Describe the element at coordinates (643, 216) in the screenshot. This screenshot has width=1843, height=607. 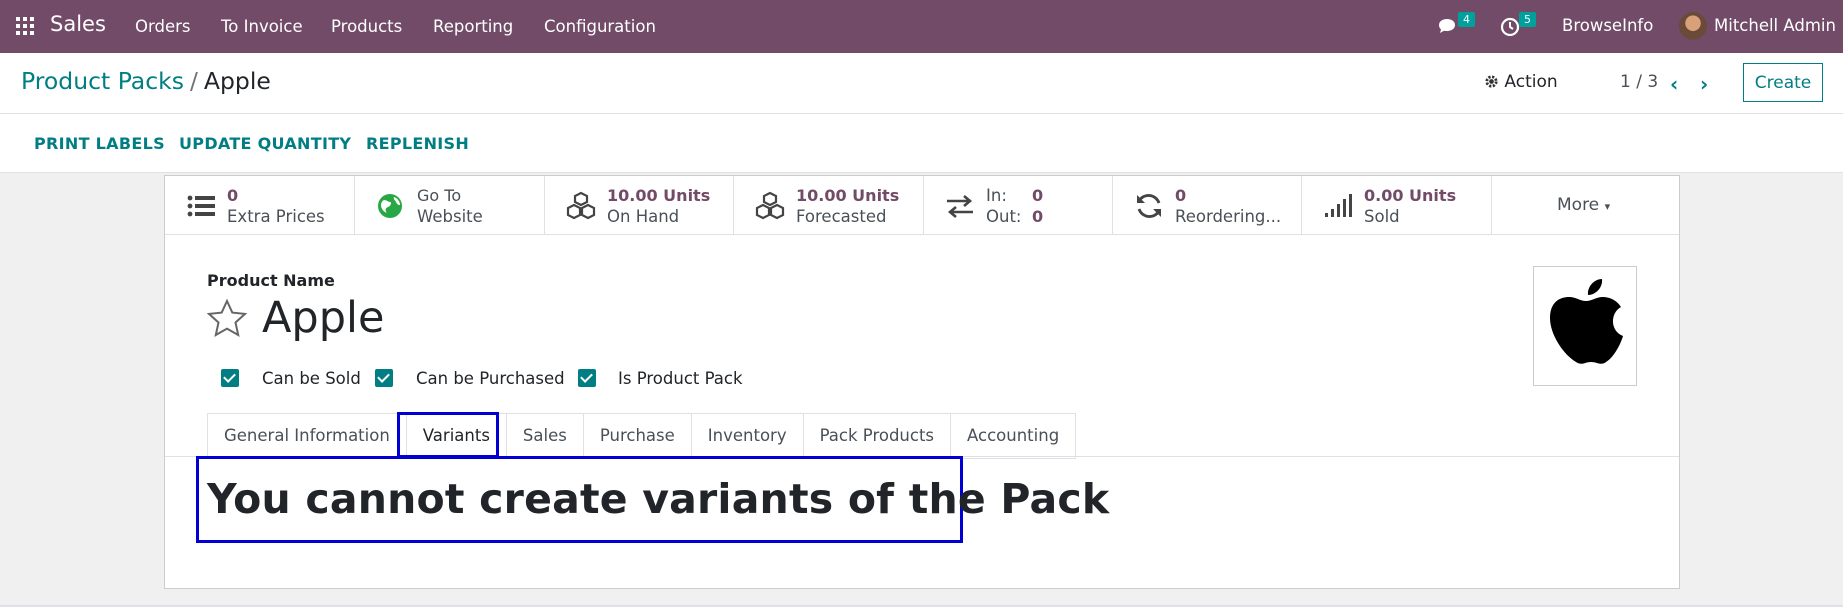
I see `on-hand-label: On Hand` at that location.